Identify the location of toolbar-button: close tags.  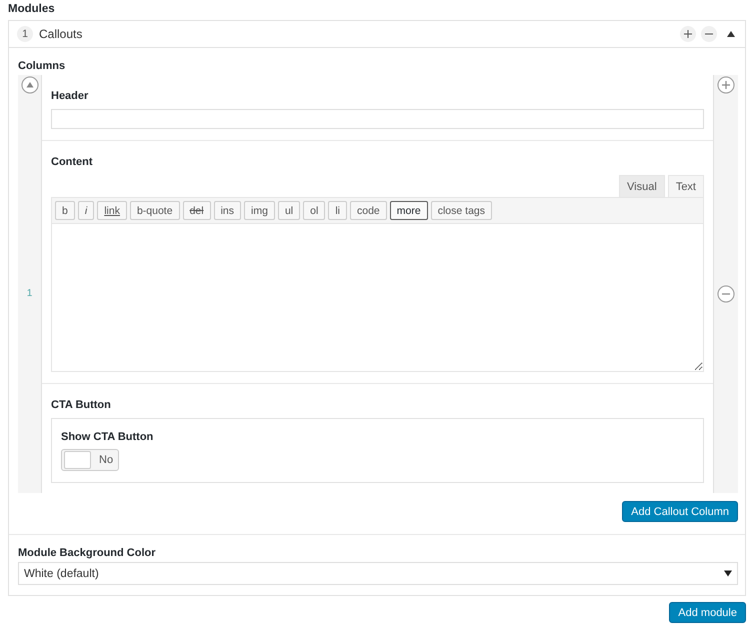
(461, 210).